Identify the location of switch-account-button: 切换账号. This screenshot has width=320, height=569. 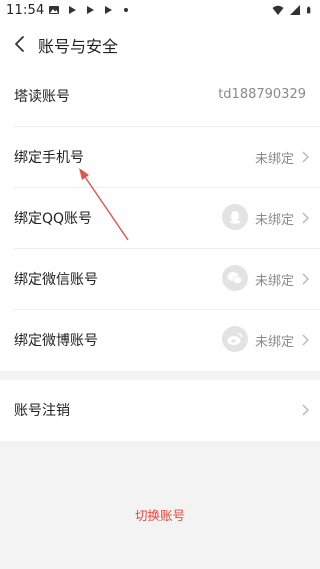
(160, 514).